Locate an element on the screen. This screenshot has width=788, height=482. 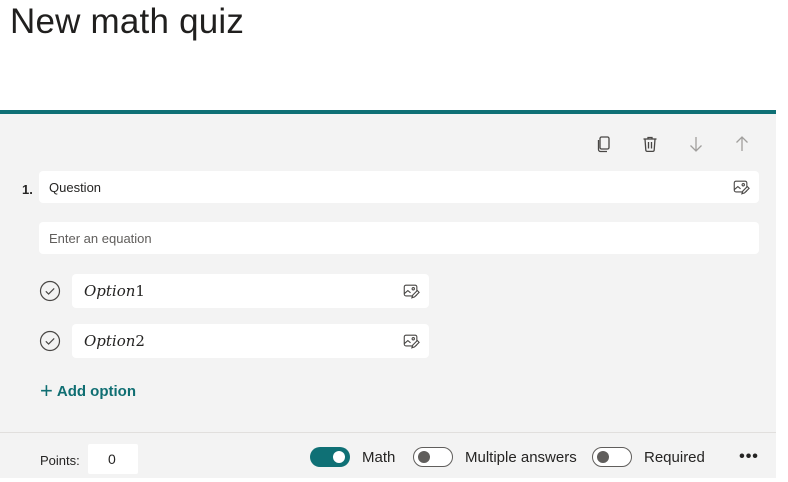
required-toggle-label: Required is located at coordinates (674, 457).